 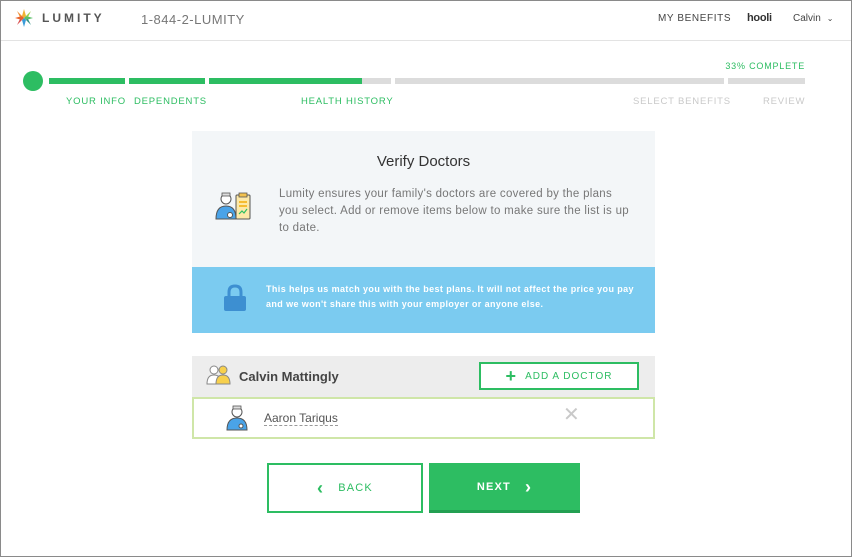 What do you see at coordinates (569, 376) in the screenshot?
I see `add-doctor-label: ADD A DOCTOR` at bounding box center [569, 376].